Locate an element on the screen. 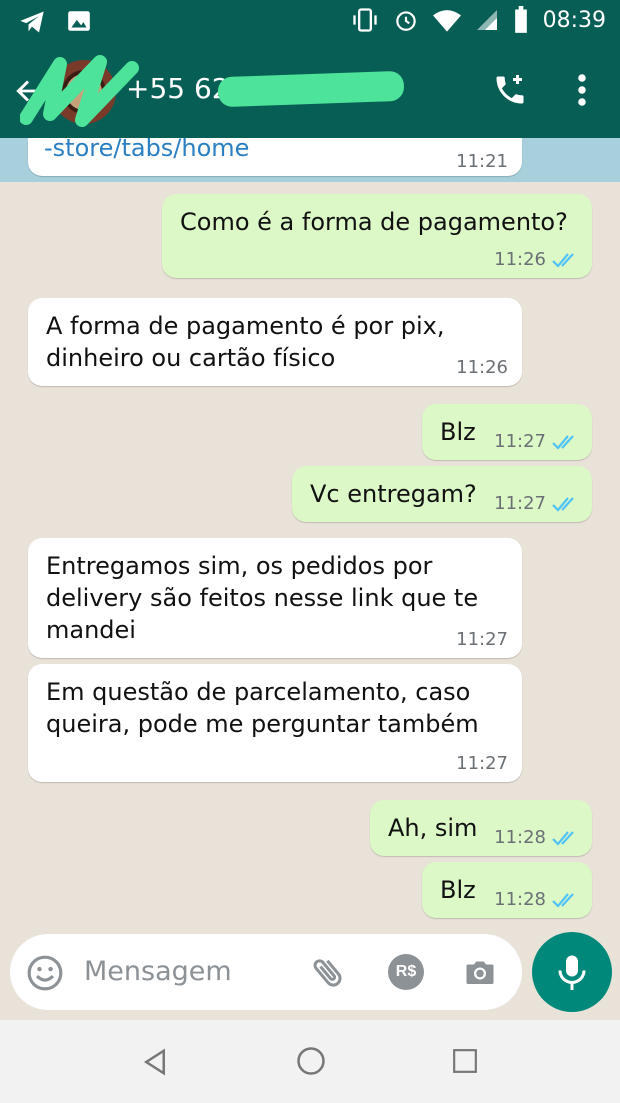 This screenshot has width=620, height=1103. battery-icon is located at coordinates (520, 19).